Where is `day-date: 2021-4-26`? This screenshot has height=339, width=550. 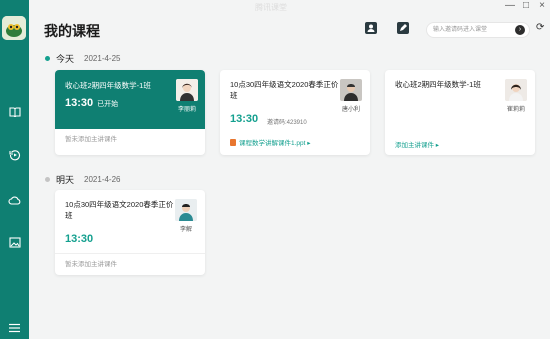 day-date: 2021-4-26 is located at coordinates (102, 179).